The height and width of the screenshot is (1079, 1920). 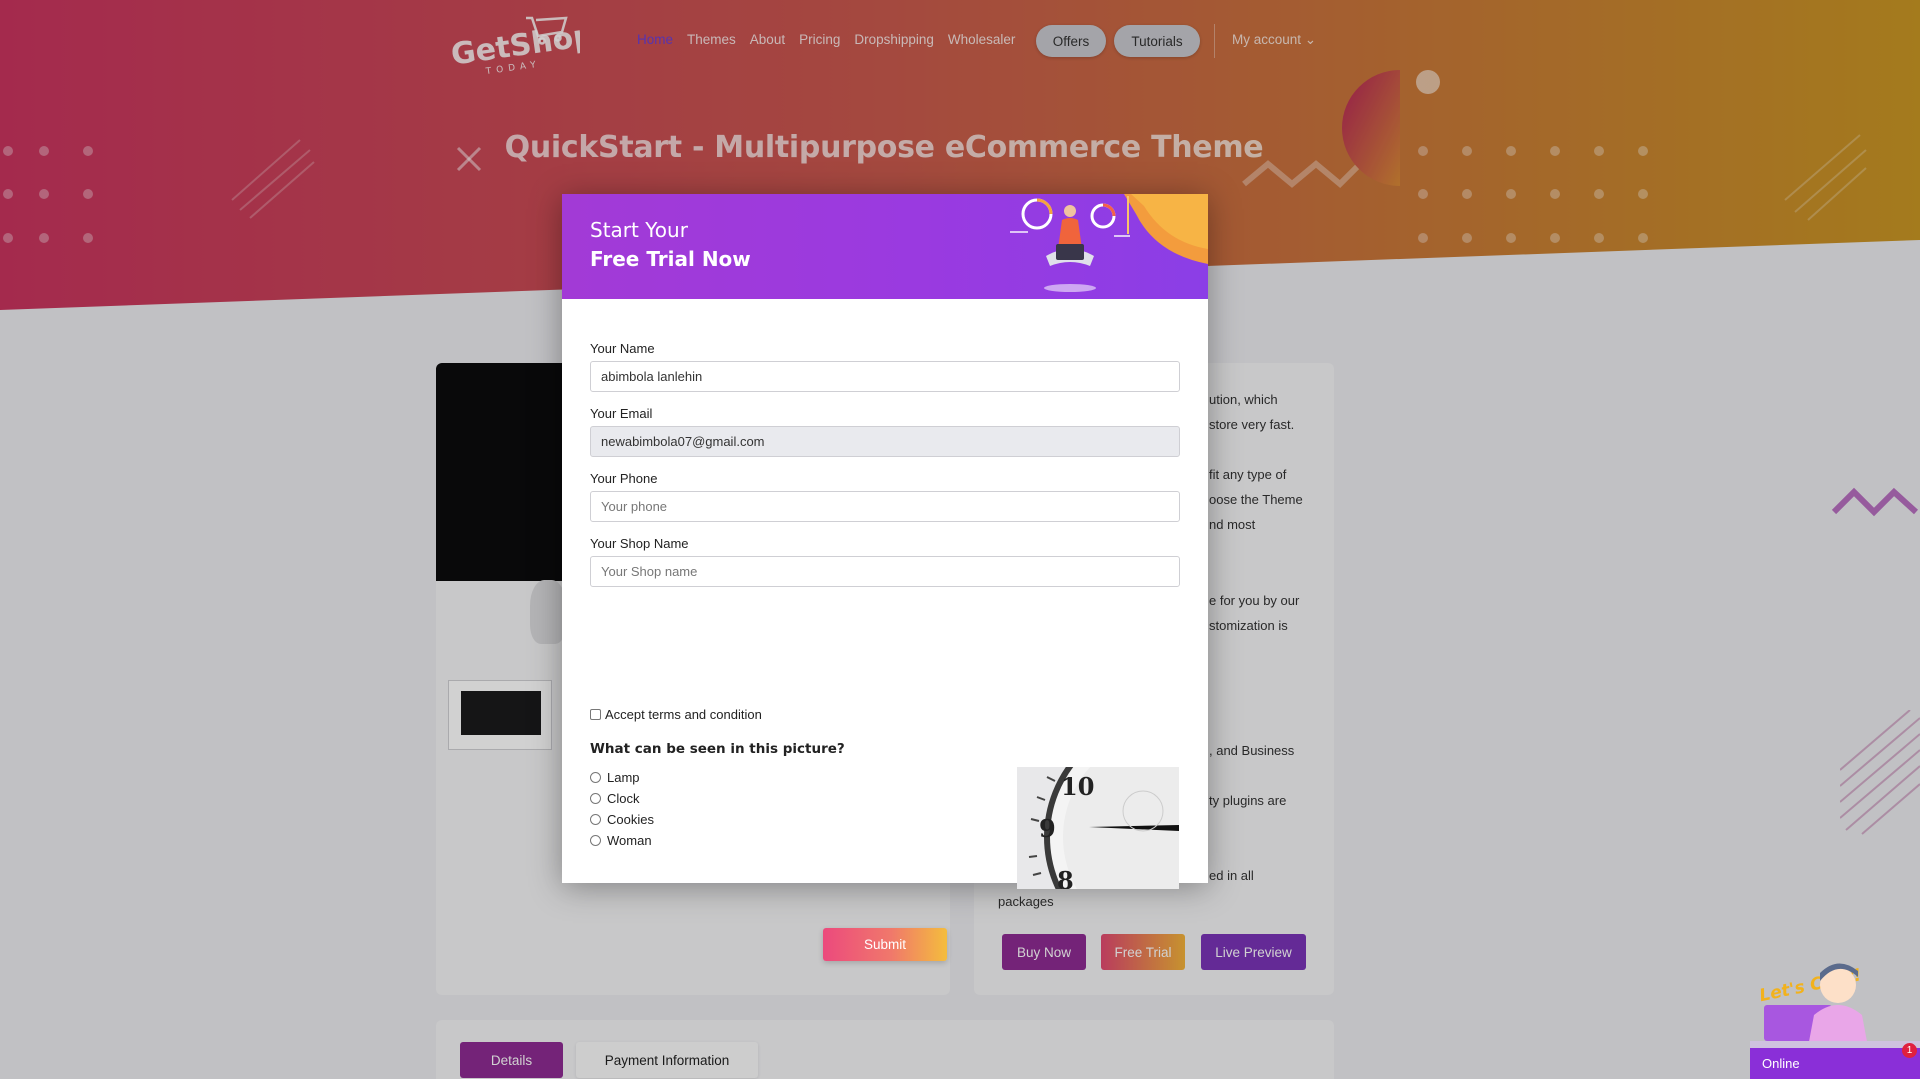 I want to click on svg-text: 10, so click(x=1077, y=786).